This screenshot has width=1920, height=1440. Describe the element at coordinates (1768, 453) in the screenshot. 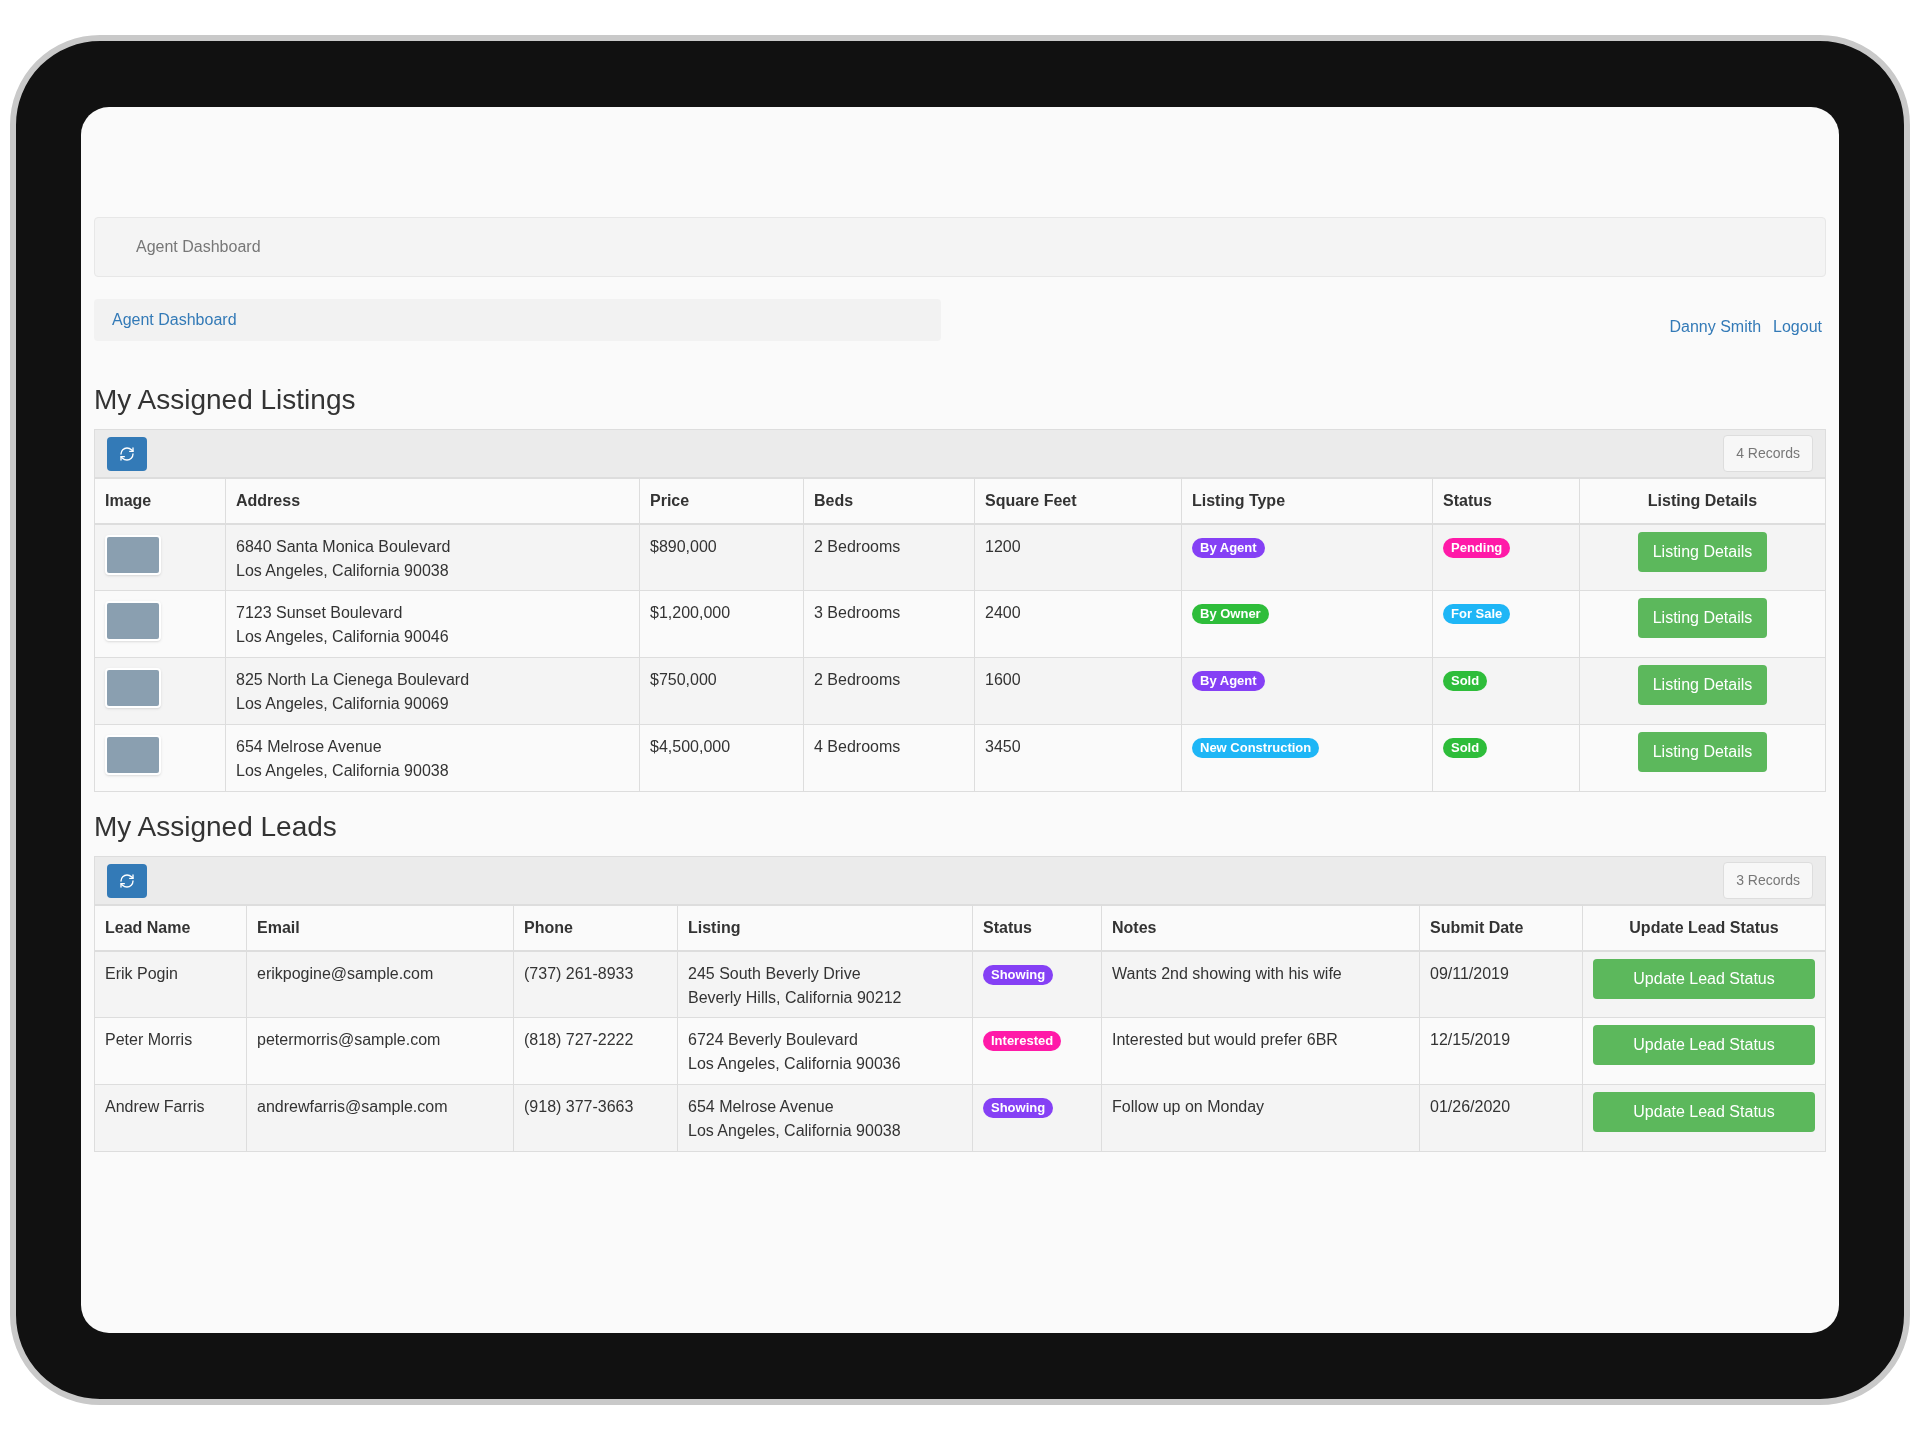

I see `records-count: 4 Records` at that location.